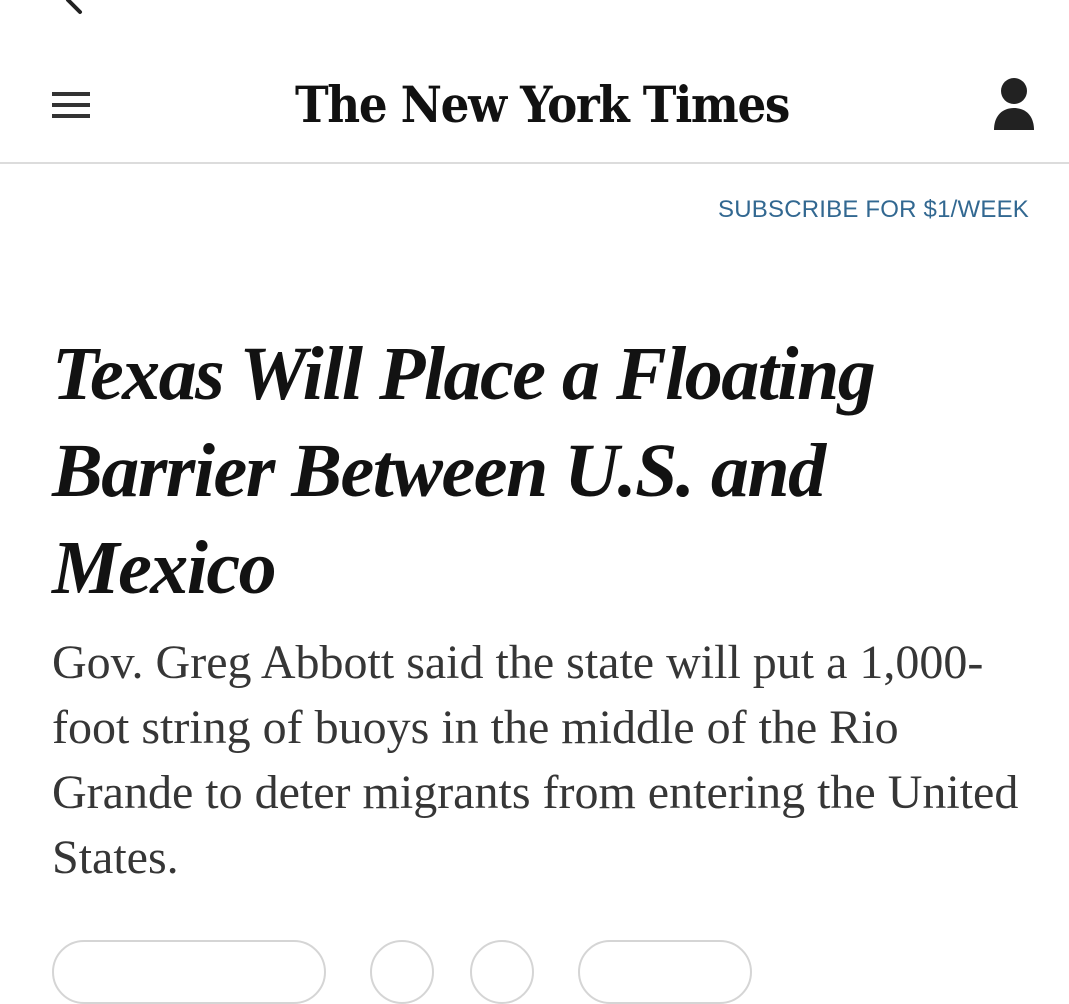 The image size is (1069, 1004). I want to click on account-button, so click(1014, 104).